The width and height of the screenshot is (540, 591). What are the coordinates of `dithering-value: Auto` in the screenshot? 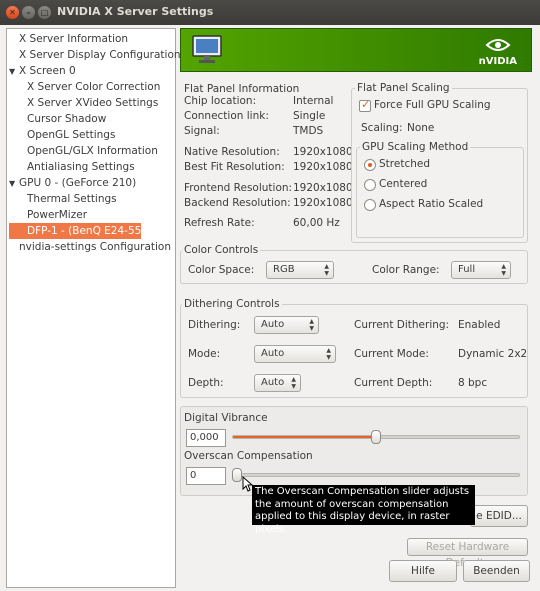 It's located at (273, 324).